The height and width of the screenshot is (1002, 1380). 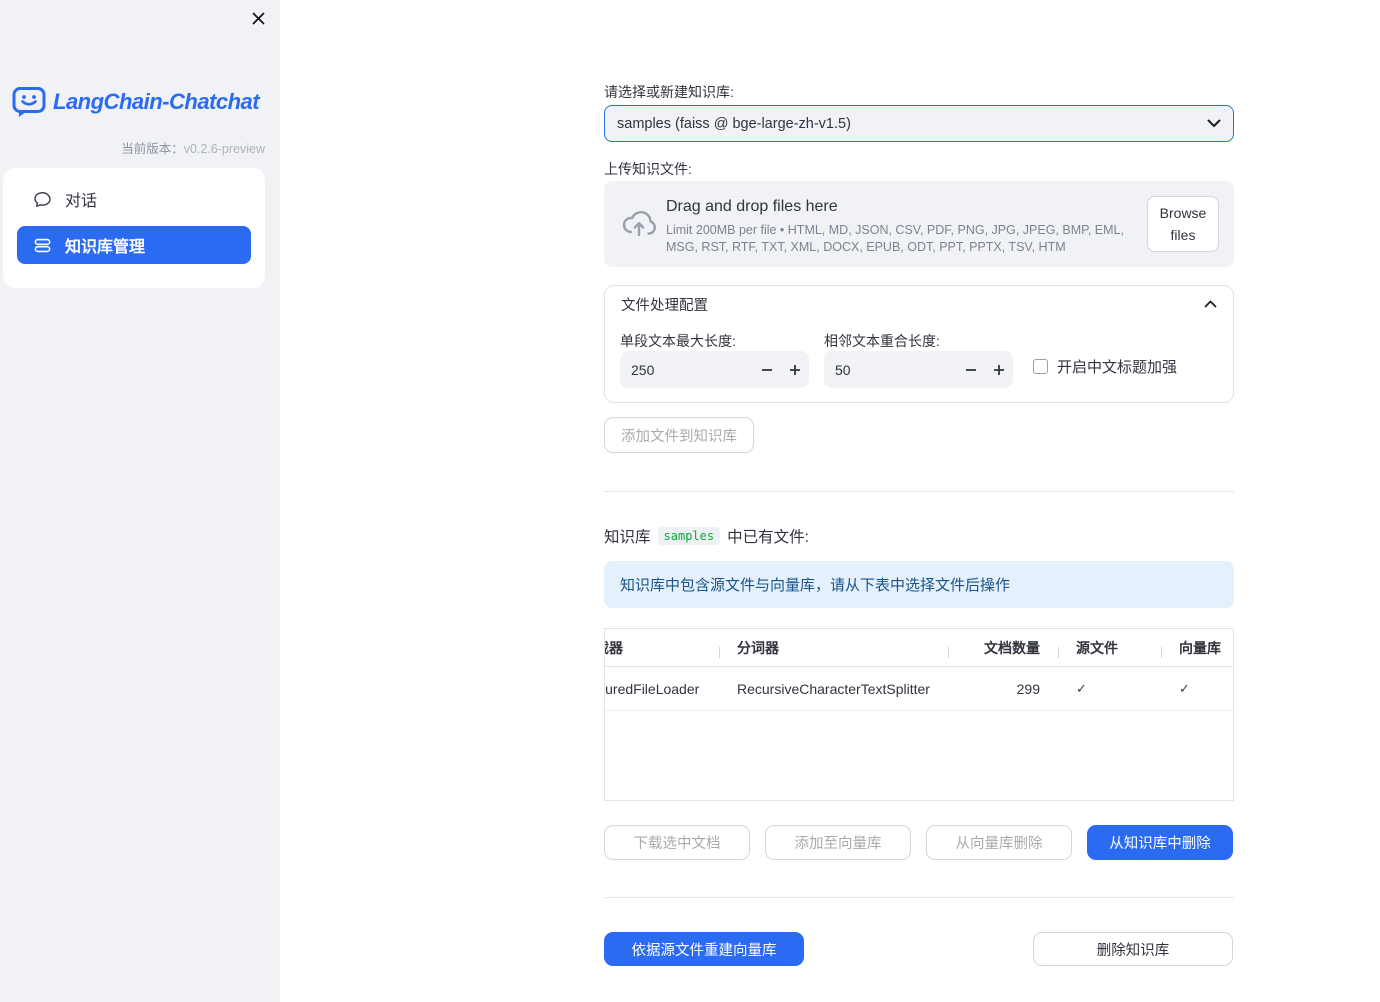 I want to click on info-text: 知识库中包含源文件与向量库，请从下表中选择文件后操作, so click(x=815, y=585).